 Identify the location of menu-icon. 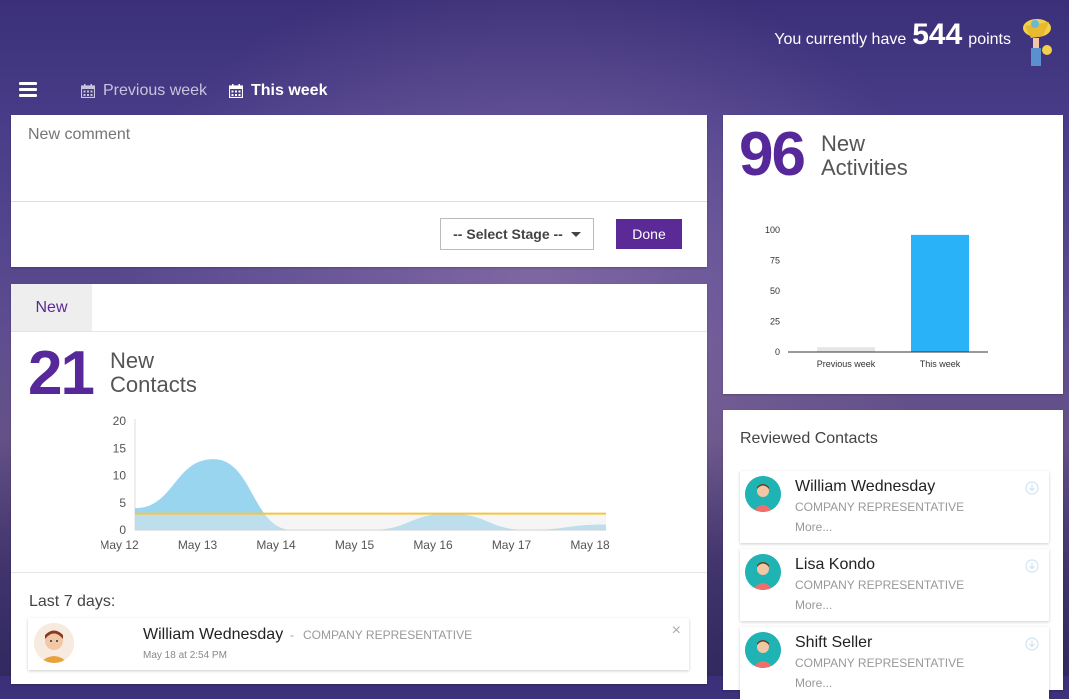
(28, 90).